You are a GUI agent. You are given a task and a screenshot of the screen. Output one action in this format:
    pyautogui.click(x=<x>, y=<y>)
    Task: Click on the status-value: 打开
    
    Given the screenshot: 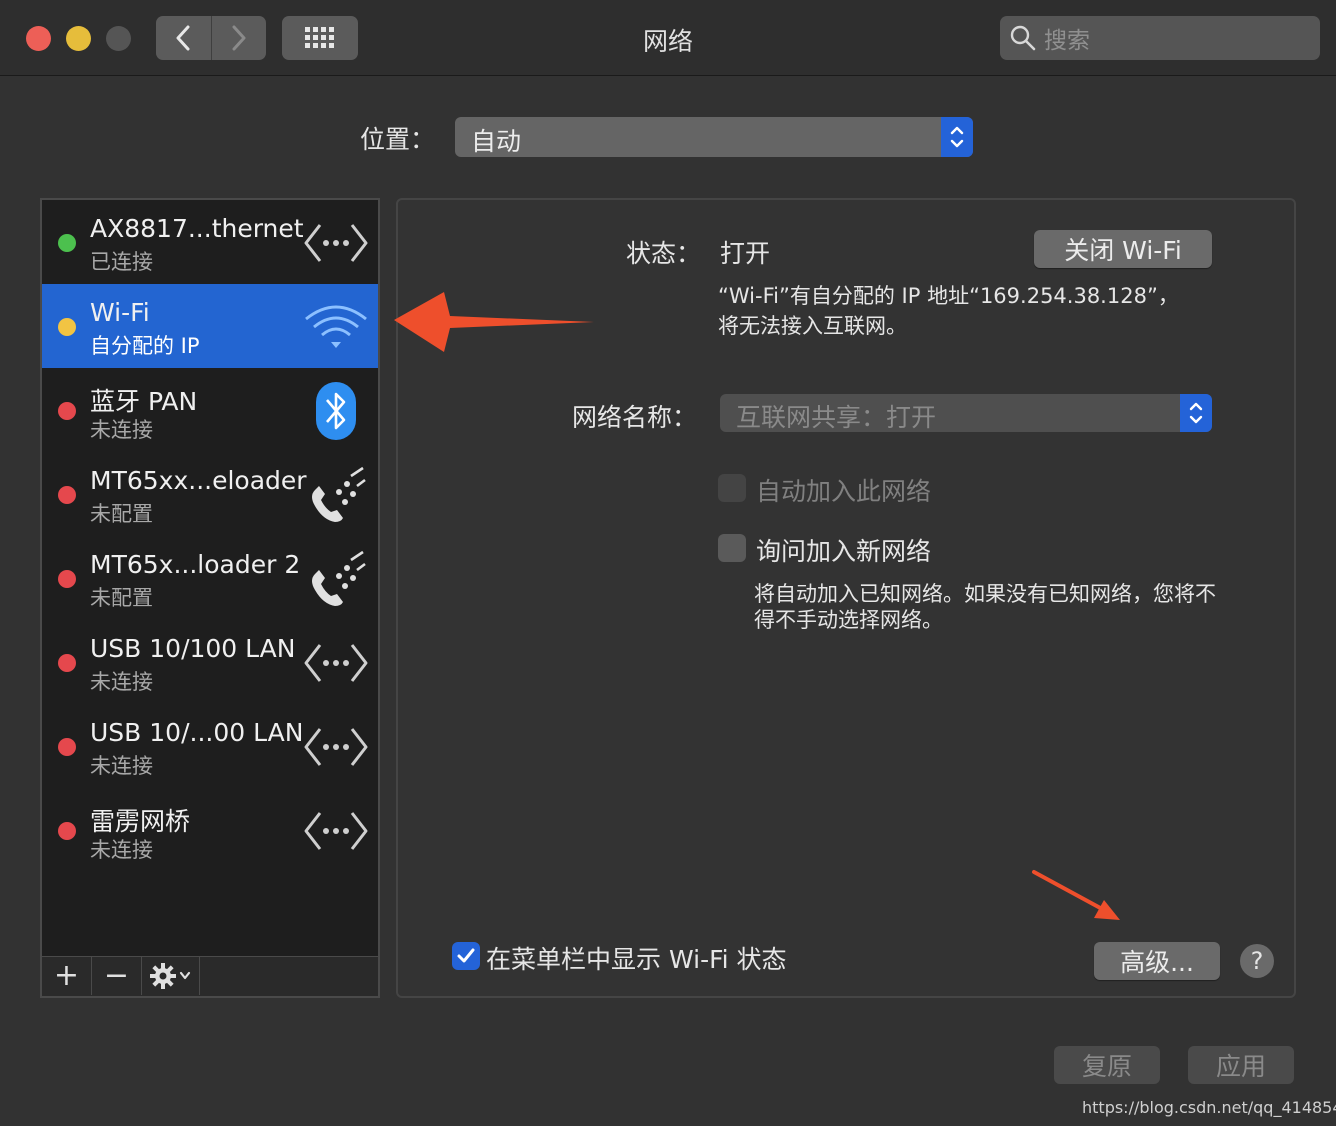 What is the action you would take?
    pyautogui.click(x=745, y=253)
    